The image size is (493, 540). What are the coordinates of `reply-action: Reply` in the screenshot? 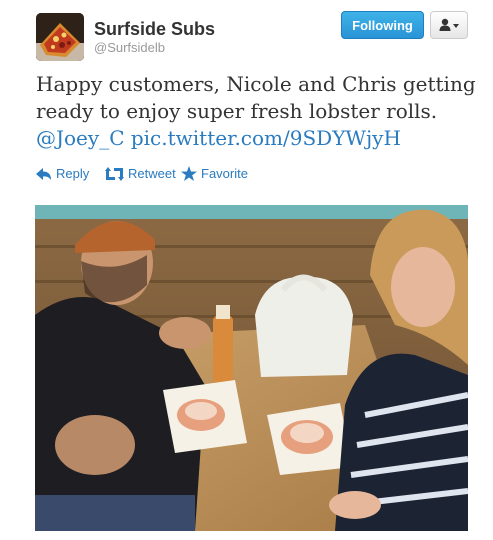 It's located at (62, 174).